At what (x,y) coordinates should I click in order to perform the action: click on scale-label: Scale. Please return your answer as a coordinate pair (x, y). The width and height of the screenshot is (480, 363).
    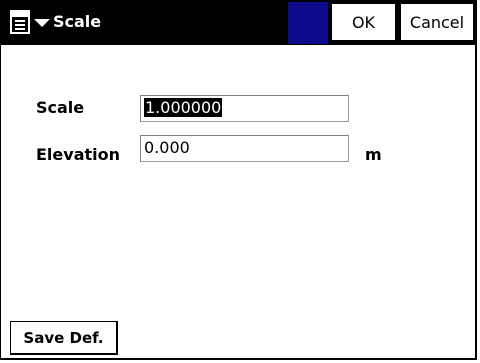
    Looking at the image, I should click on (60, 107).